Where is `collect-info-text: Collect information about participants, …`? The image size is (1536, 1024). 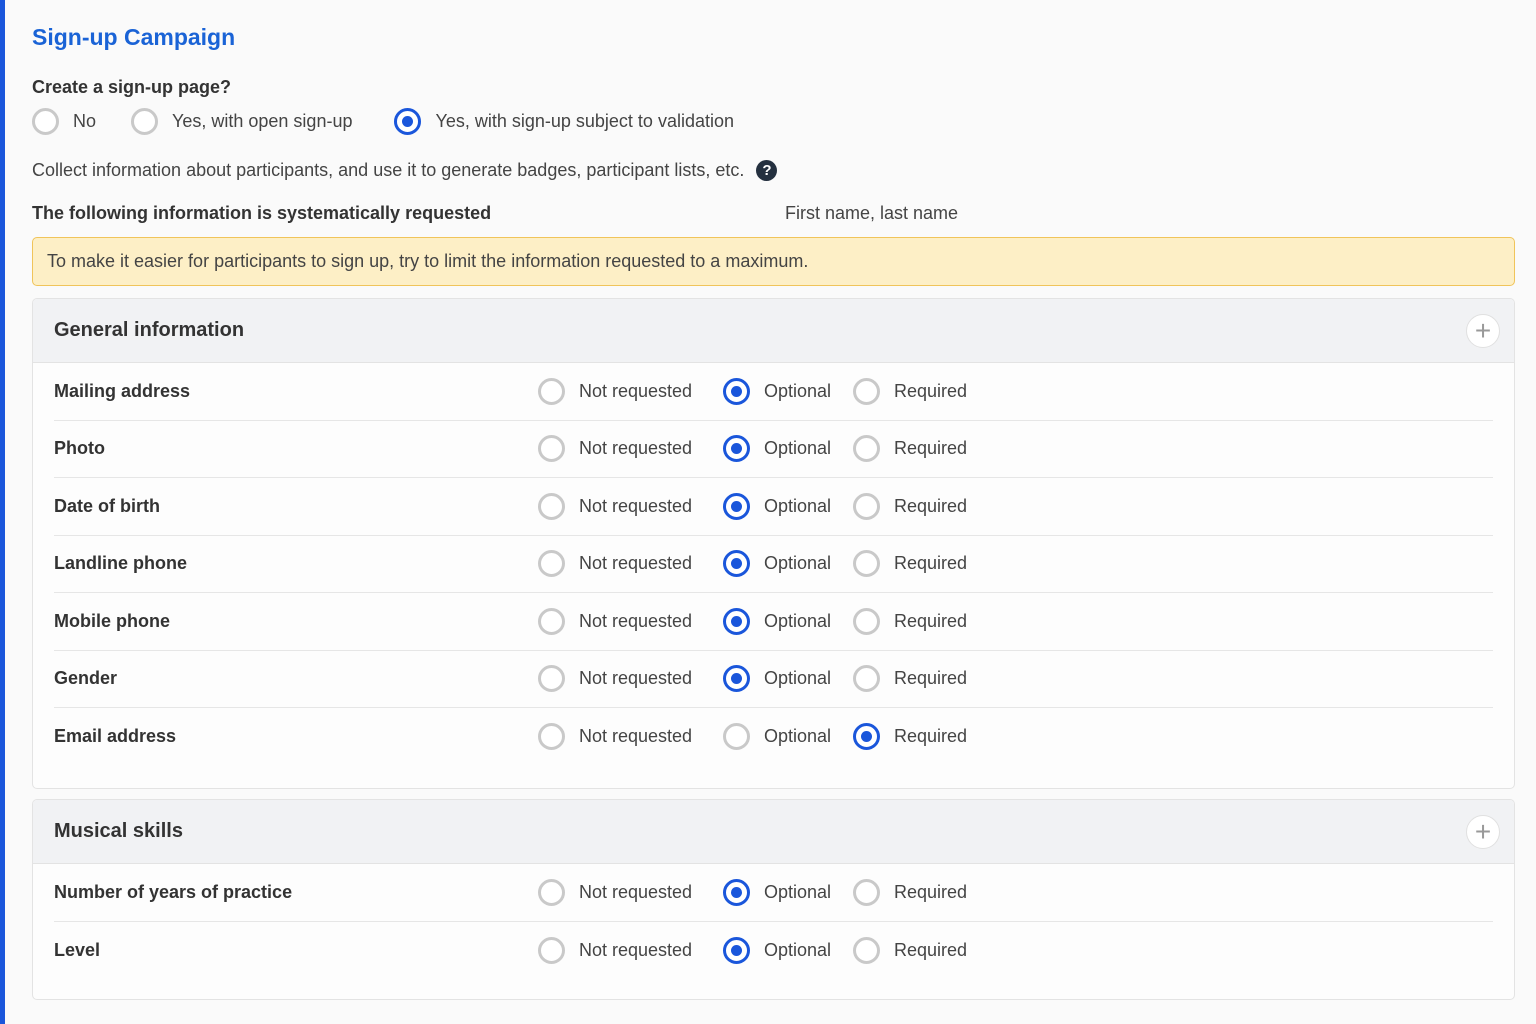
collect-info-text: Collect information about participants, … is located at coordinates (405, 170).